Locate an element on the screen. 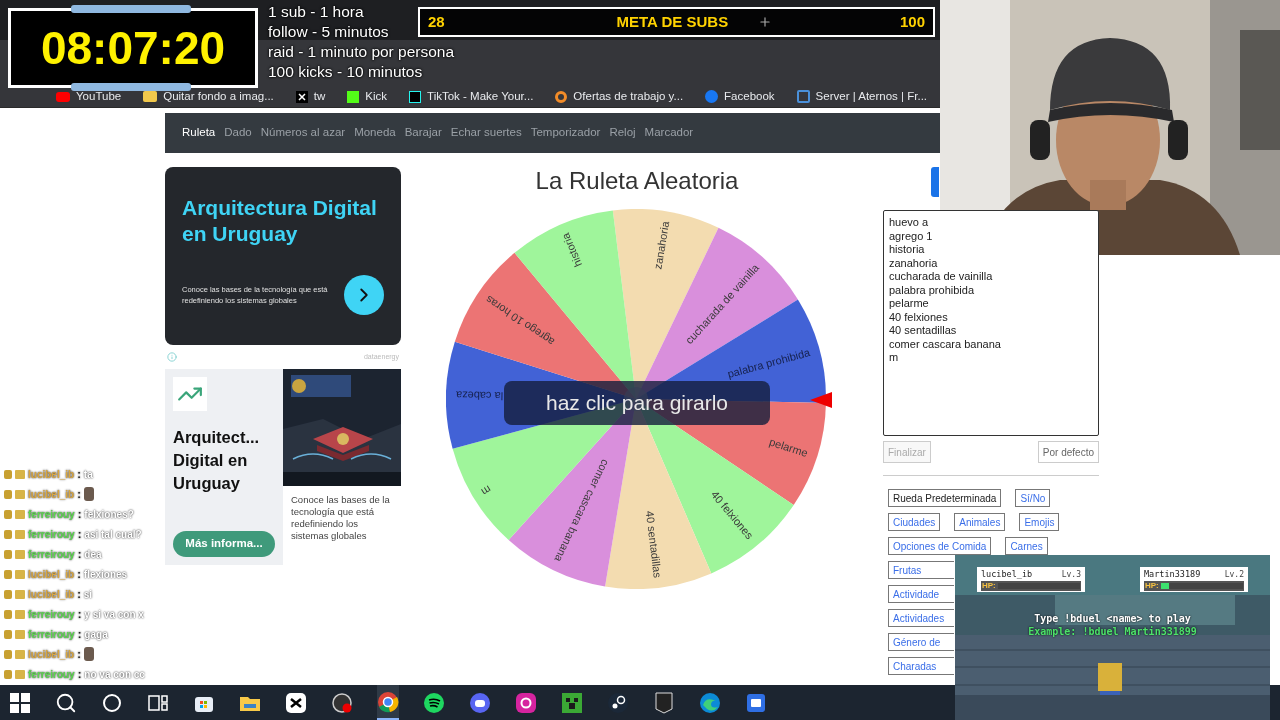  bookmark-link: tw is located at coordinates (310, 96).